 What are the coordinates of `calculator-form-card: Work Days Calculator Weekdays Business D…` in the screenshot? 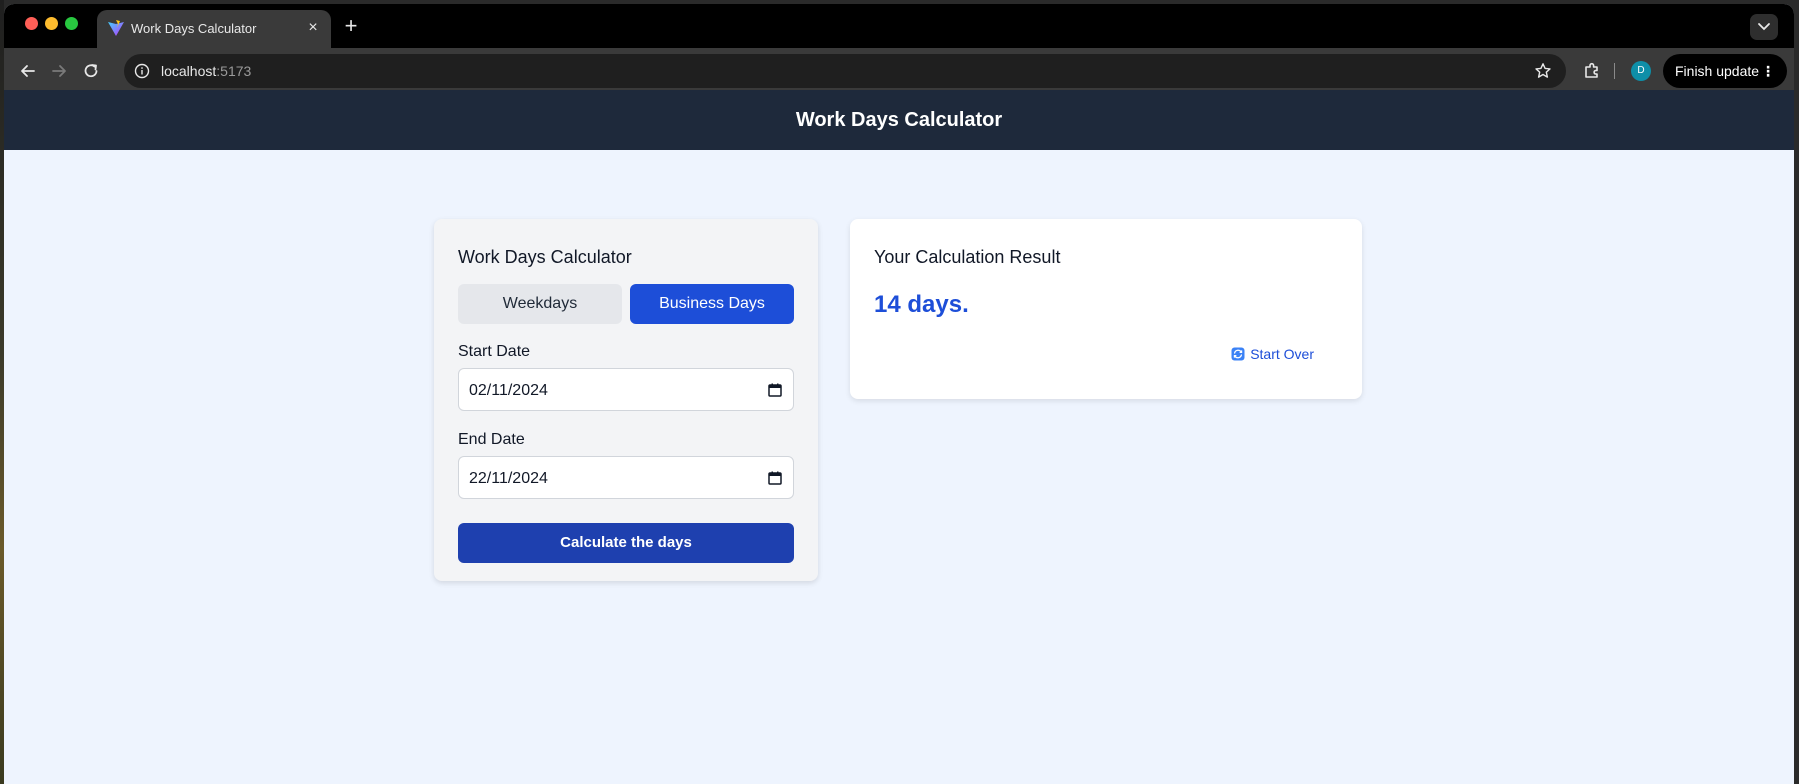 It's located at (626, 400).